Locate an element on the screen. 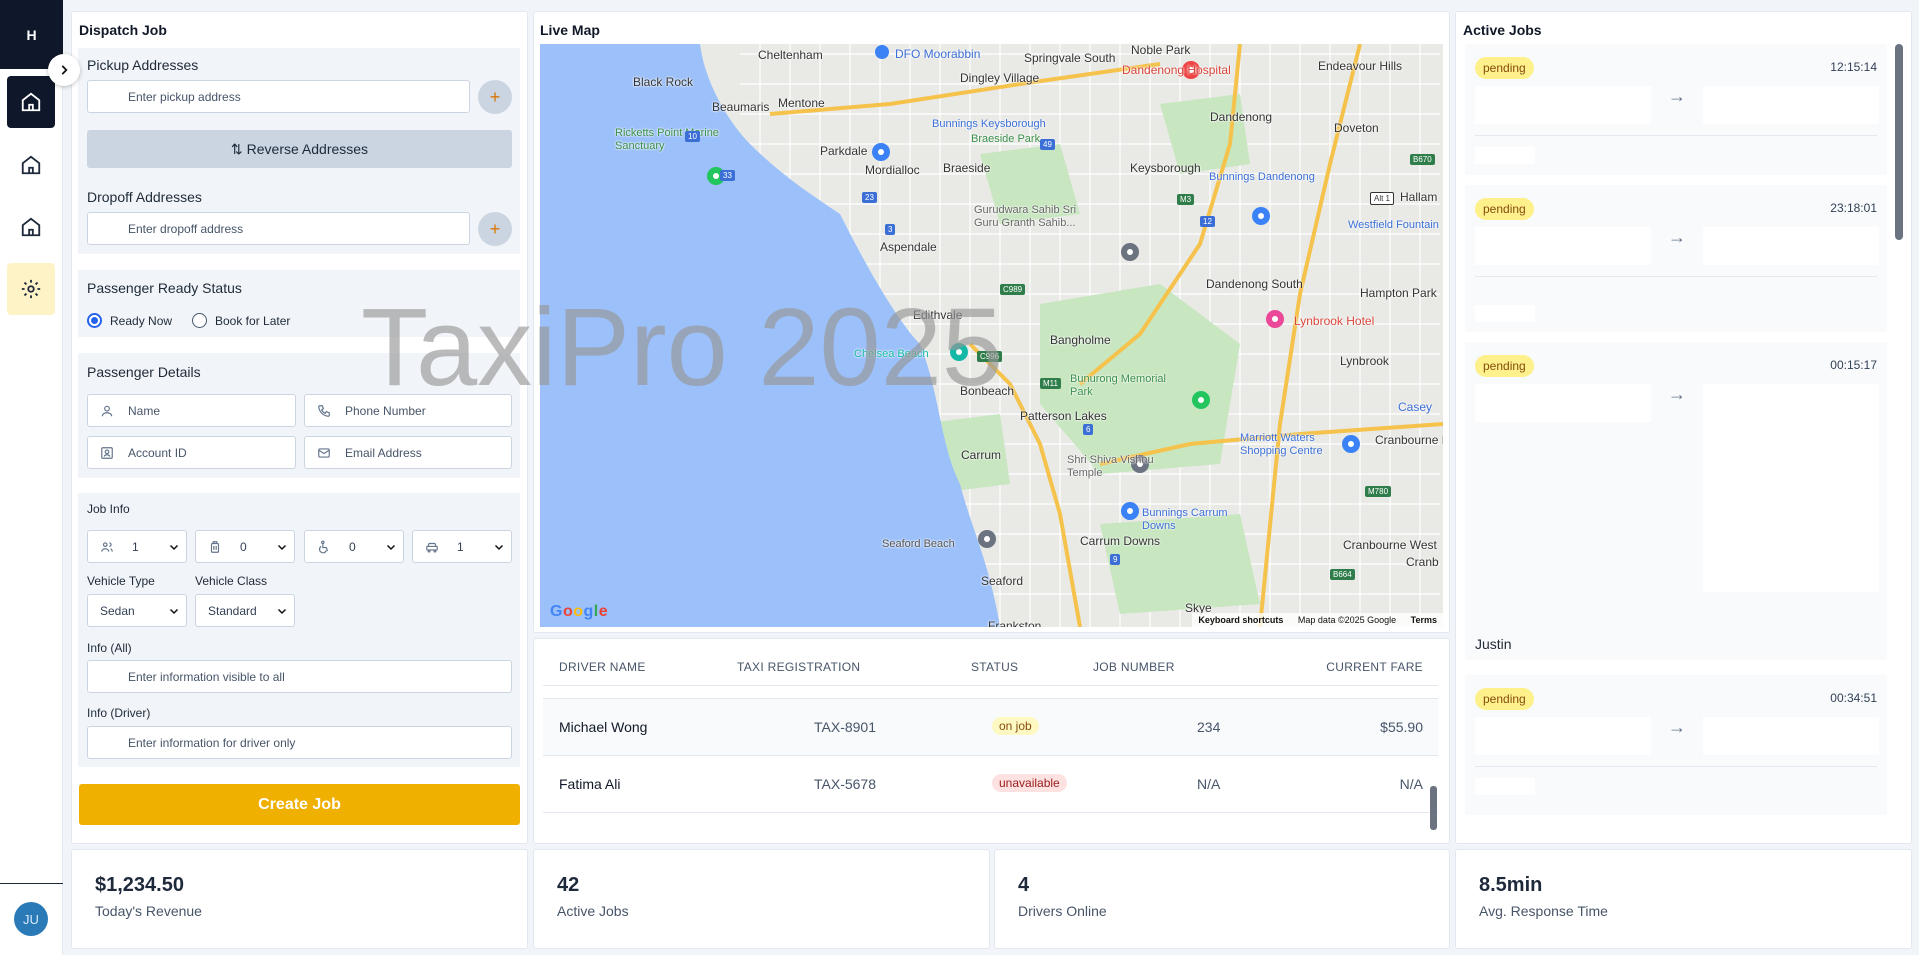 The width and height of the screenshot is (1919, 955). info-driver-input: Enter information for driver only is located at coordinates (299, 742).